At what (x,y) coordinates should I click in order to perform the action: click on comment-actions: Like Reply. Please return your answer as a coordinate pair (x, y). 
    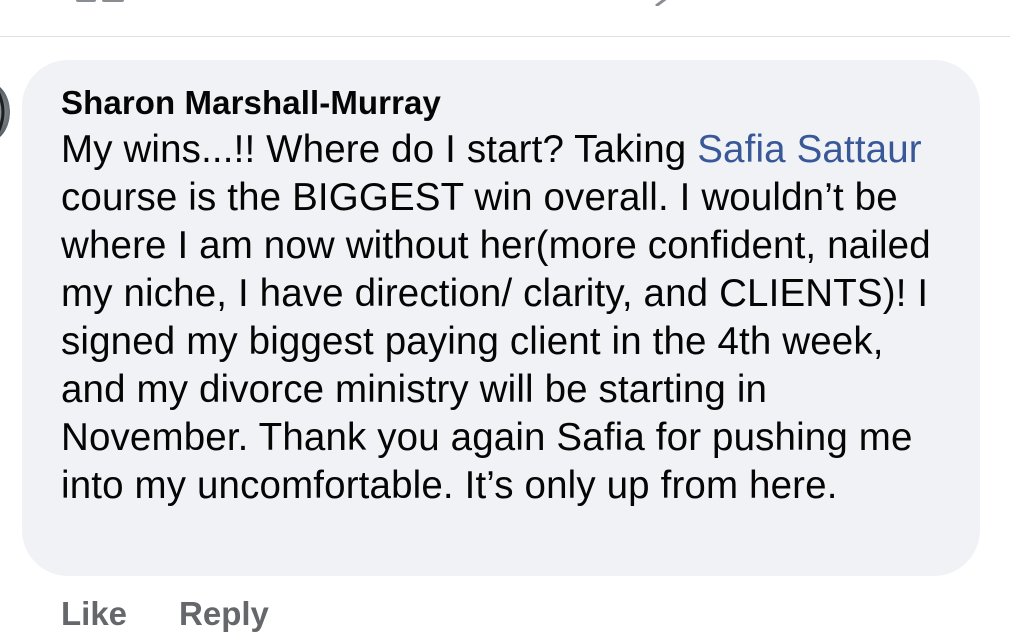
    Looking at the image, I should click on (191, 613).